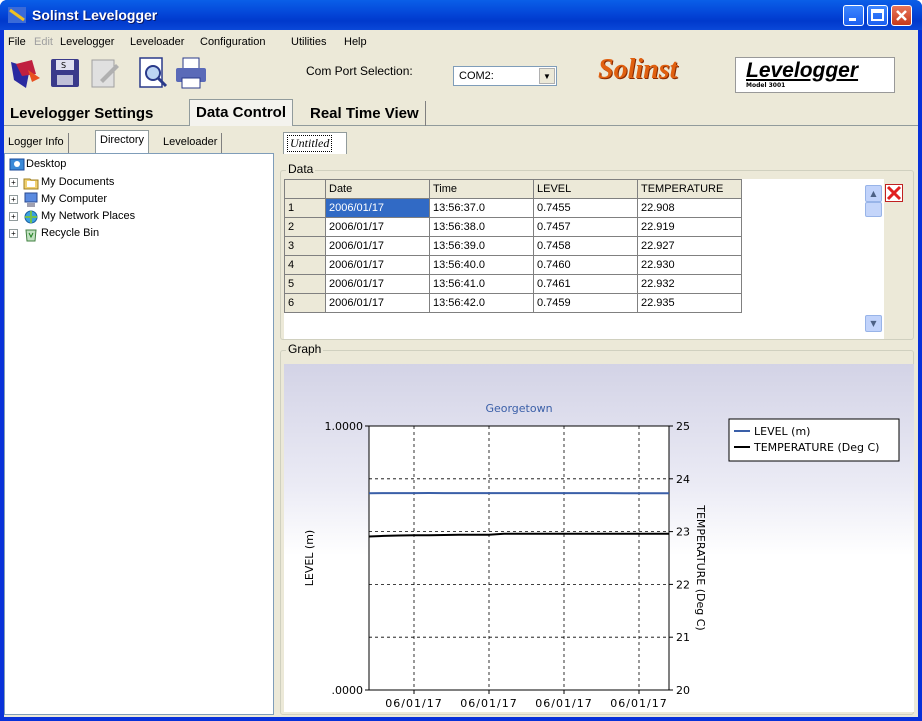 The width and height of the screenshot is (922, 721). What do you see at coordinates (683, 584) in the screenshot?
I see `y2-tick-label: 22` at bounding box center [683, 584].